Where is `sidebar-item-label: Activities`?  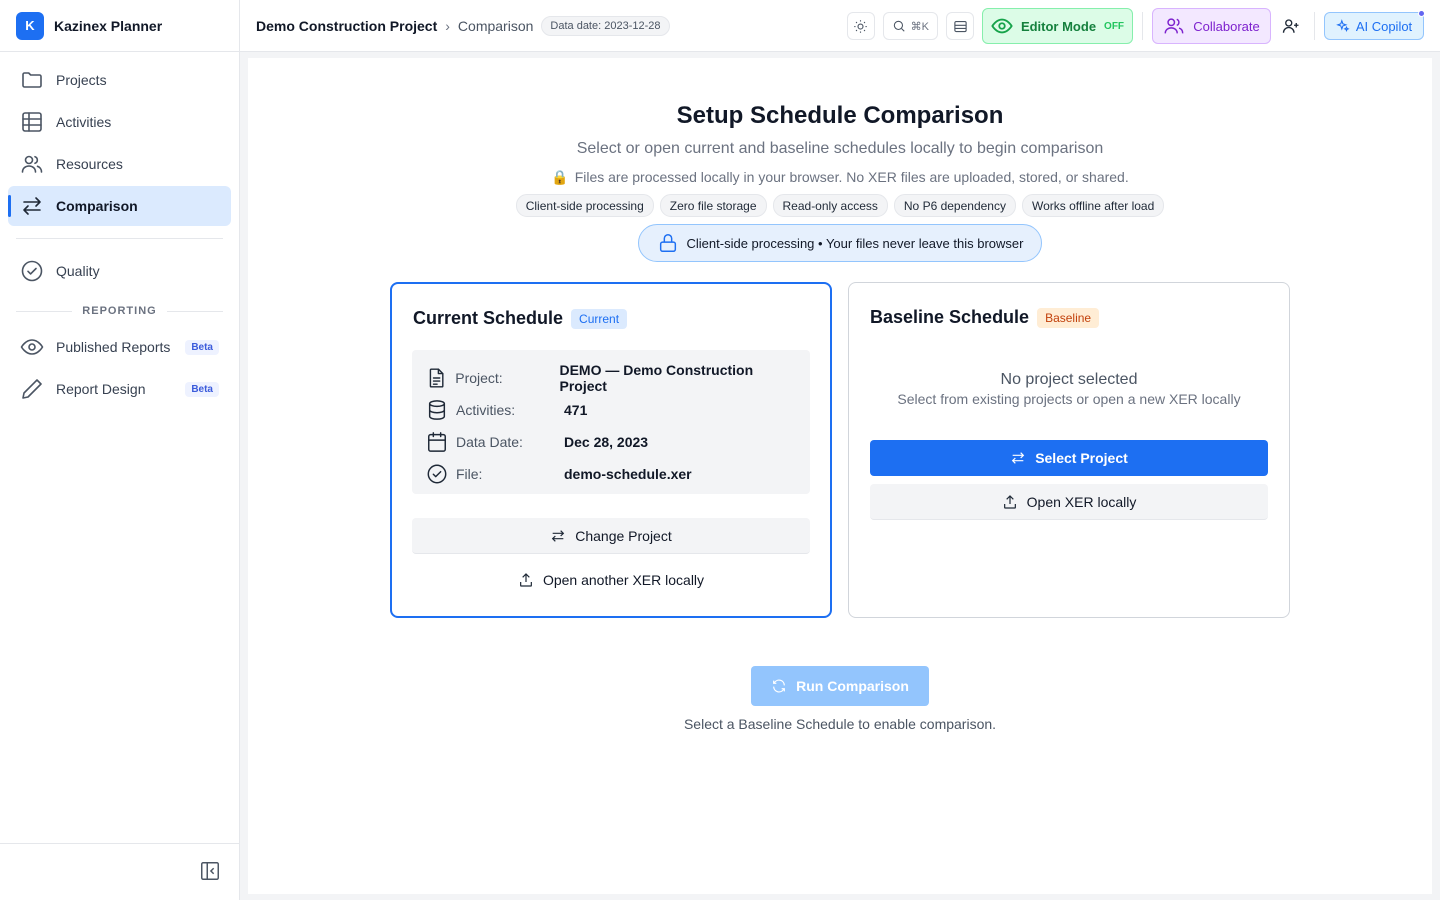 sidebar-item-label: Activities is located at coordinates (84, 122).